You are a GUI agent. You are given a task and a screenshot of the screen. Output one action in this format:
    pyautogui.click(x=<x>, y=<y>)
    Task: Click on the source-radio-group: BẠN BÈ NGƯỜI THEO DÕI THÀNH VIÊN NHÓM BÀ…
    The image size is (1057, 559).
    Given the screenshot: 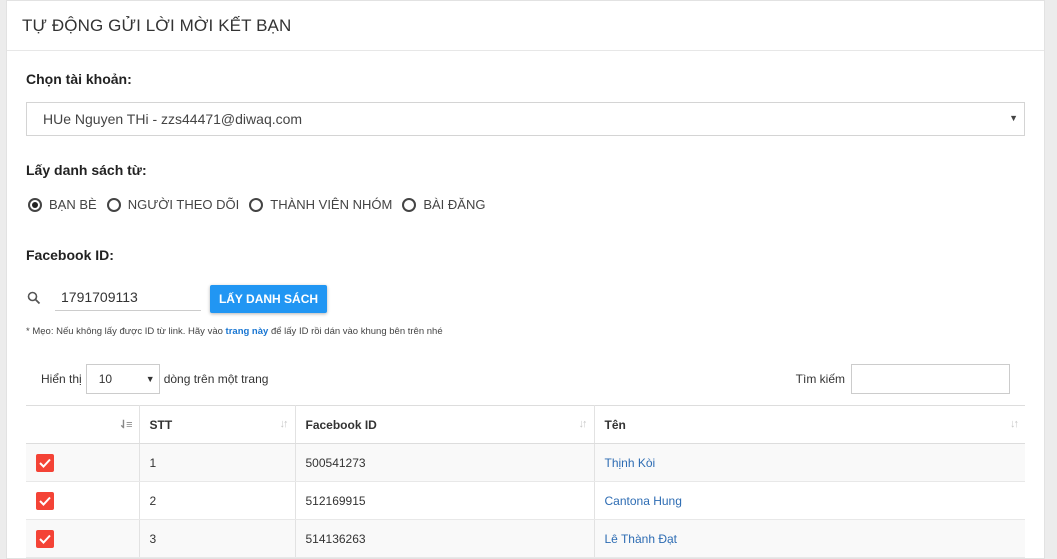 What is the action you would take?
    pyautogui.click(x=261, y=204)
    